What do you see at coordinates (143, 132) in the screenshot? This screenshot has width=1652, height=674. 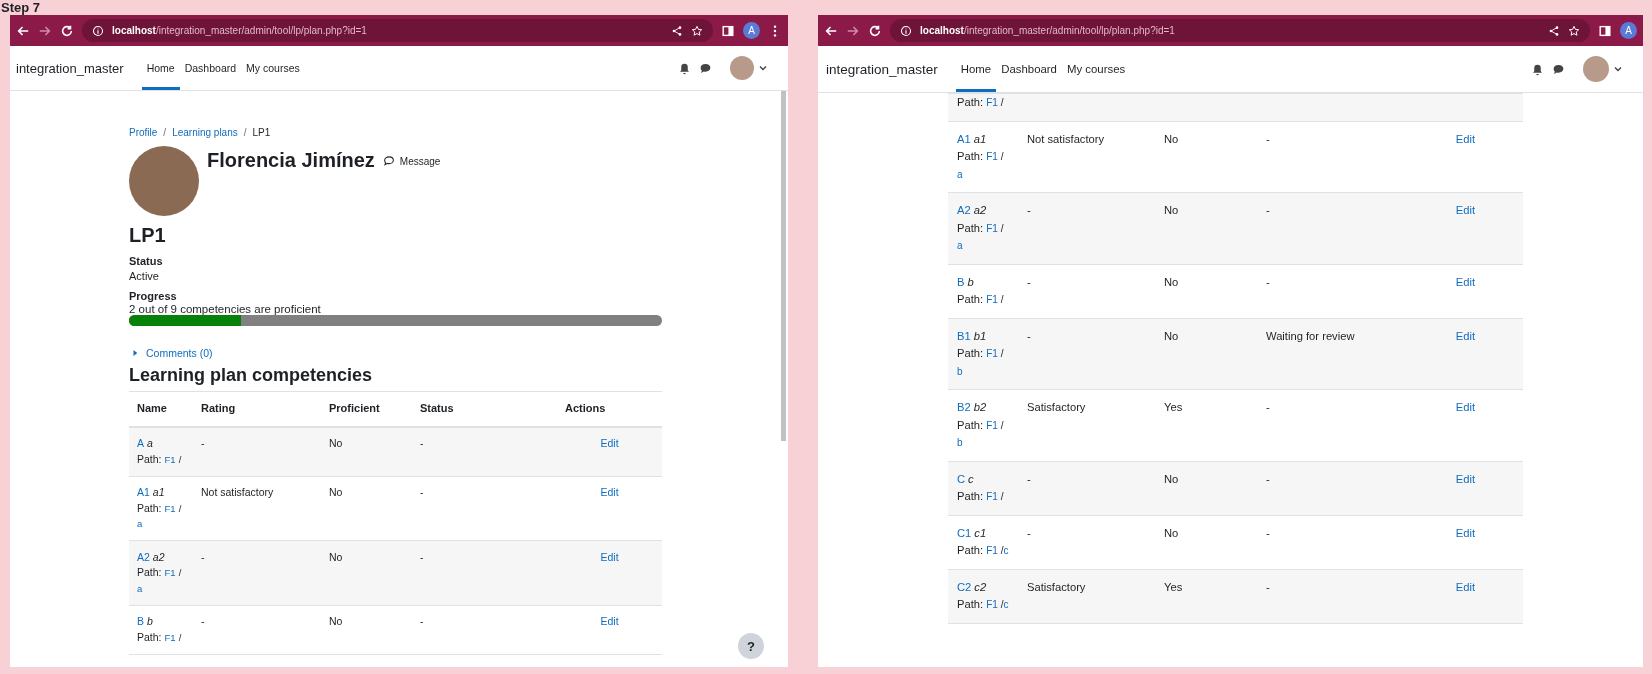 I see `breadcrumb-link: Profile` at bounding box center [143, 132].